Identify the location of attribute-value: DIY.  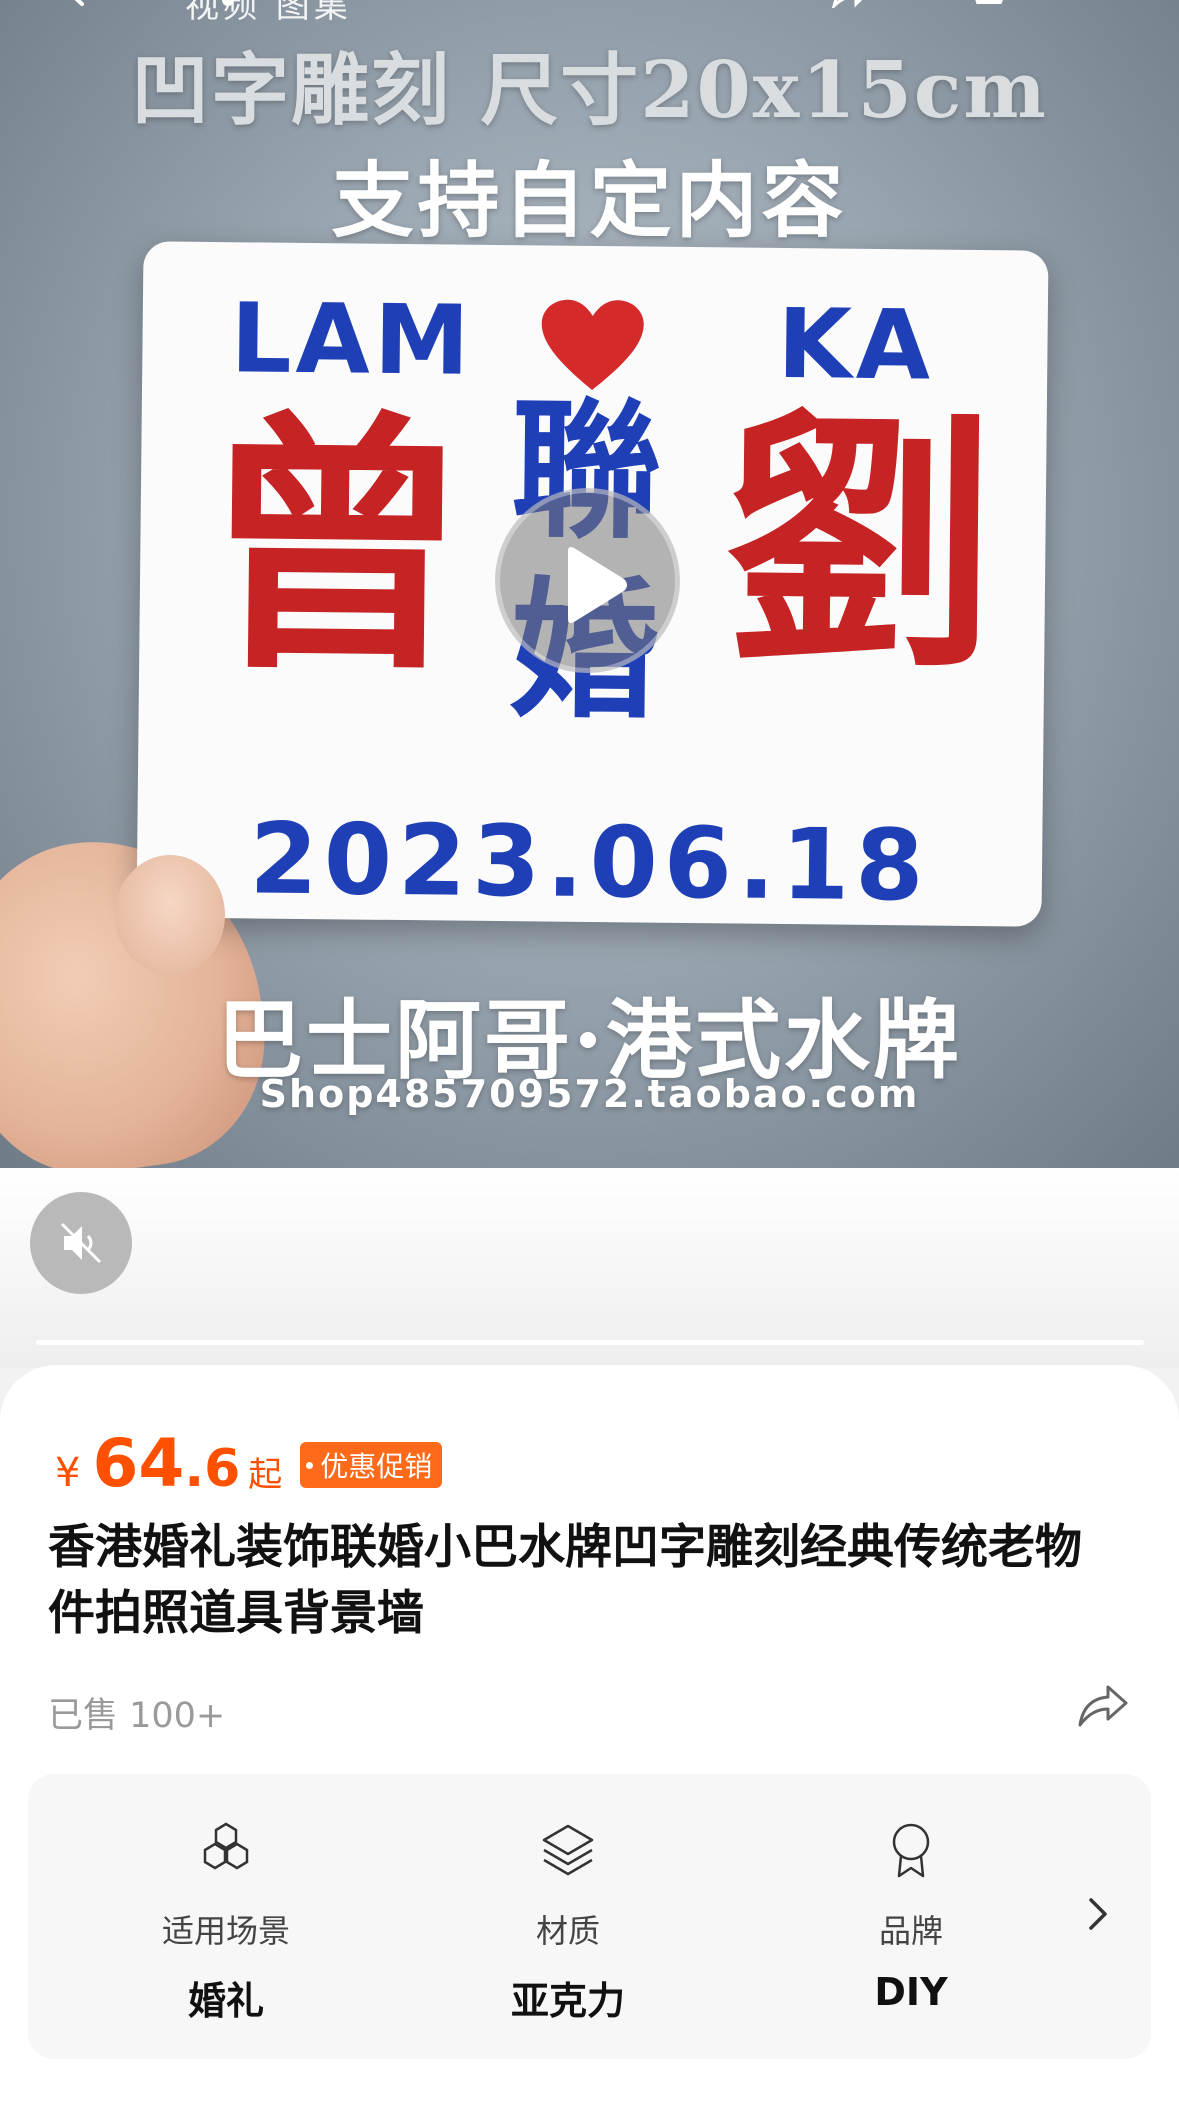
(911, 1992).